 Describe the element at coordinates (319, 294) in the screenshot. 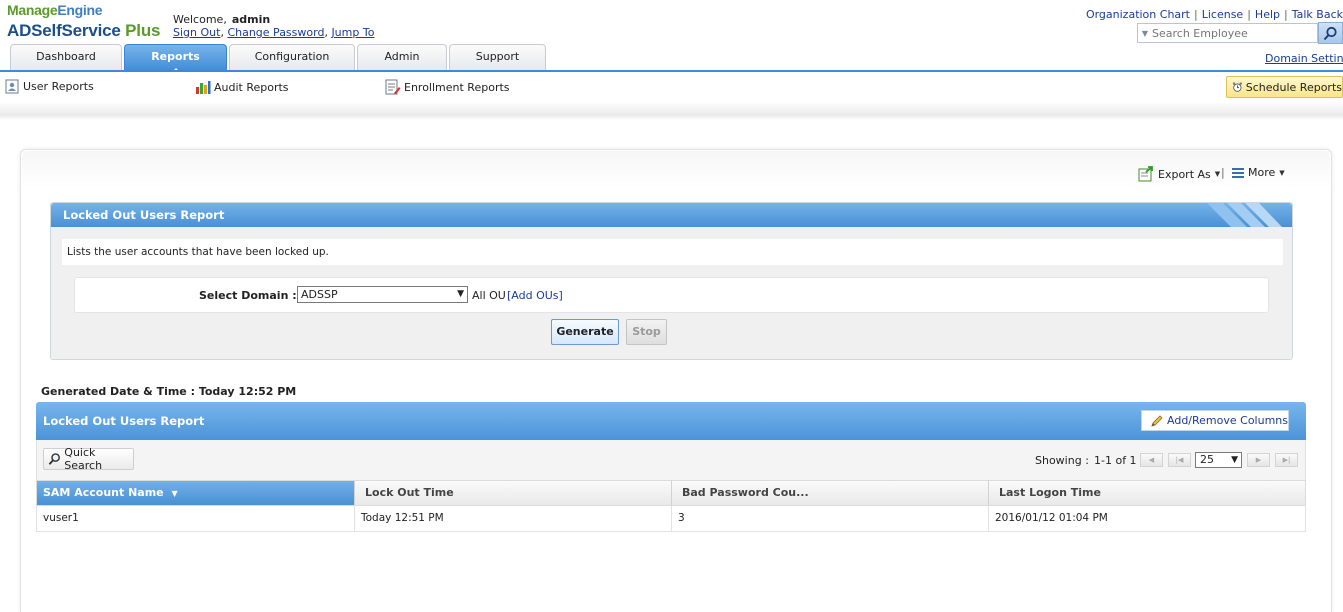

I see `domain-select-value: ADSSP` at that location.